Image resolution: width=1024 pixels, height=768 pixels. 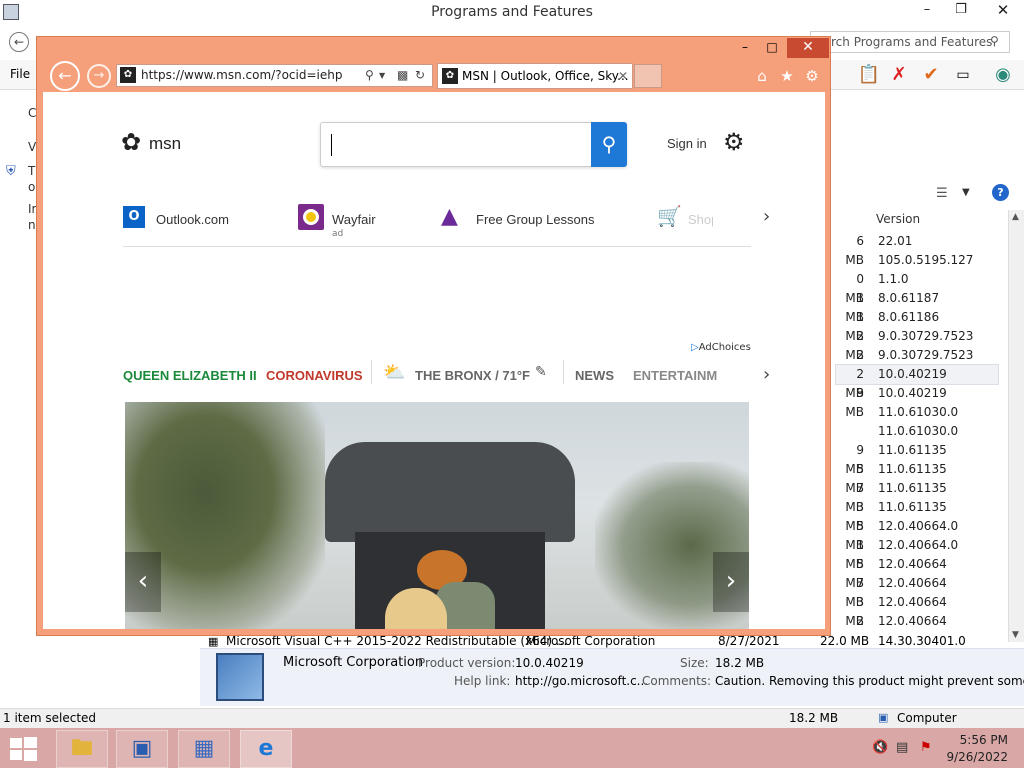 What do you see at coordinates (82, 749) in the screenshot?
I see `file-explorer-icon: 🖿` at bounding box center [82, 749].